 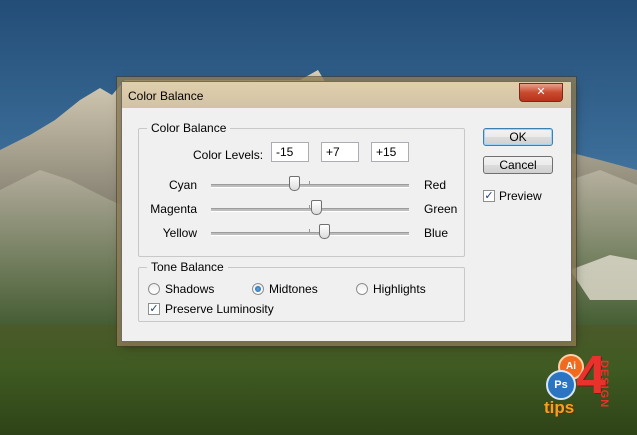 I want to click on highlights-label: Highlights, so click(x=399, y=289).